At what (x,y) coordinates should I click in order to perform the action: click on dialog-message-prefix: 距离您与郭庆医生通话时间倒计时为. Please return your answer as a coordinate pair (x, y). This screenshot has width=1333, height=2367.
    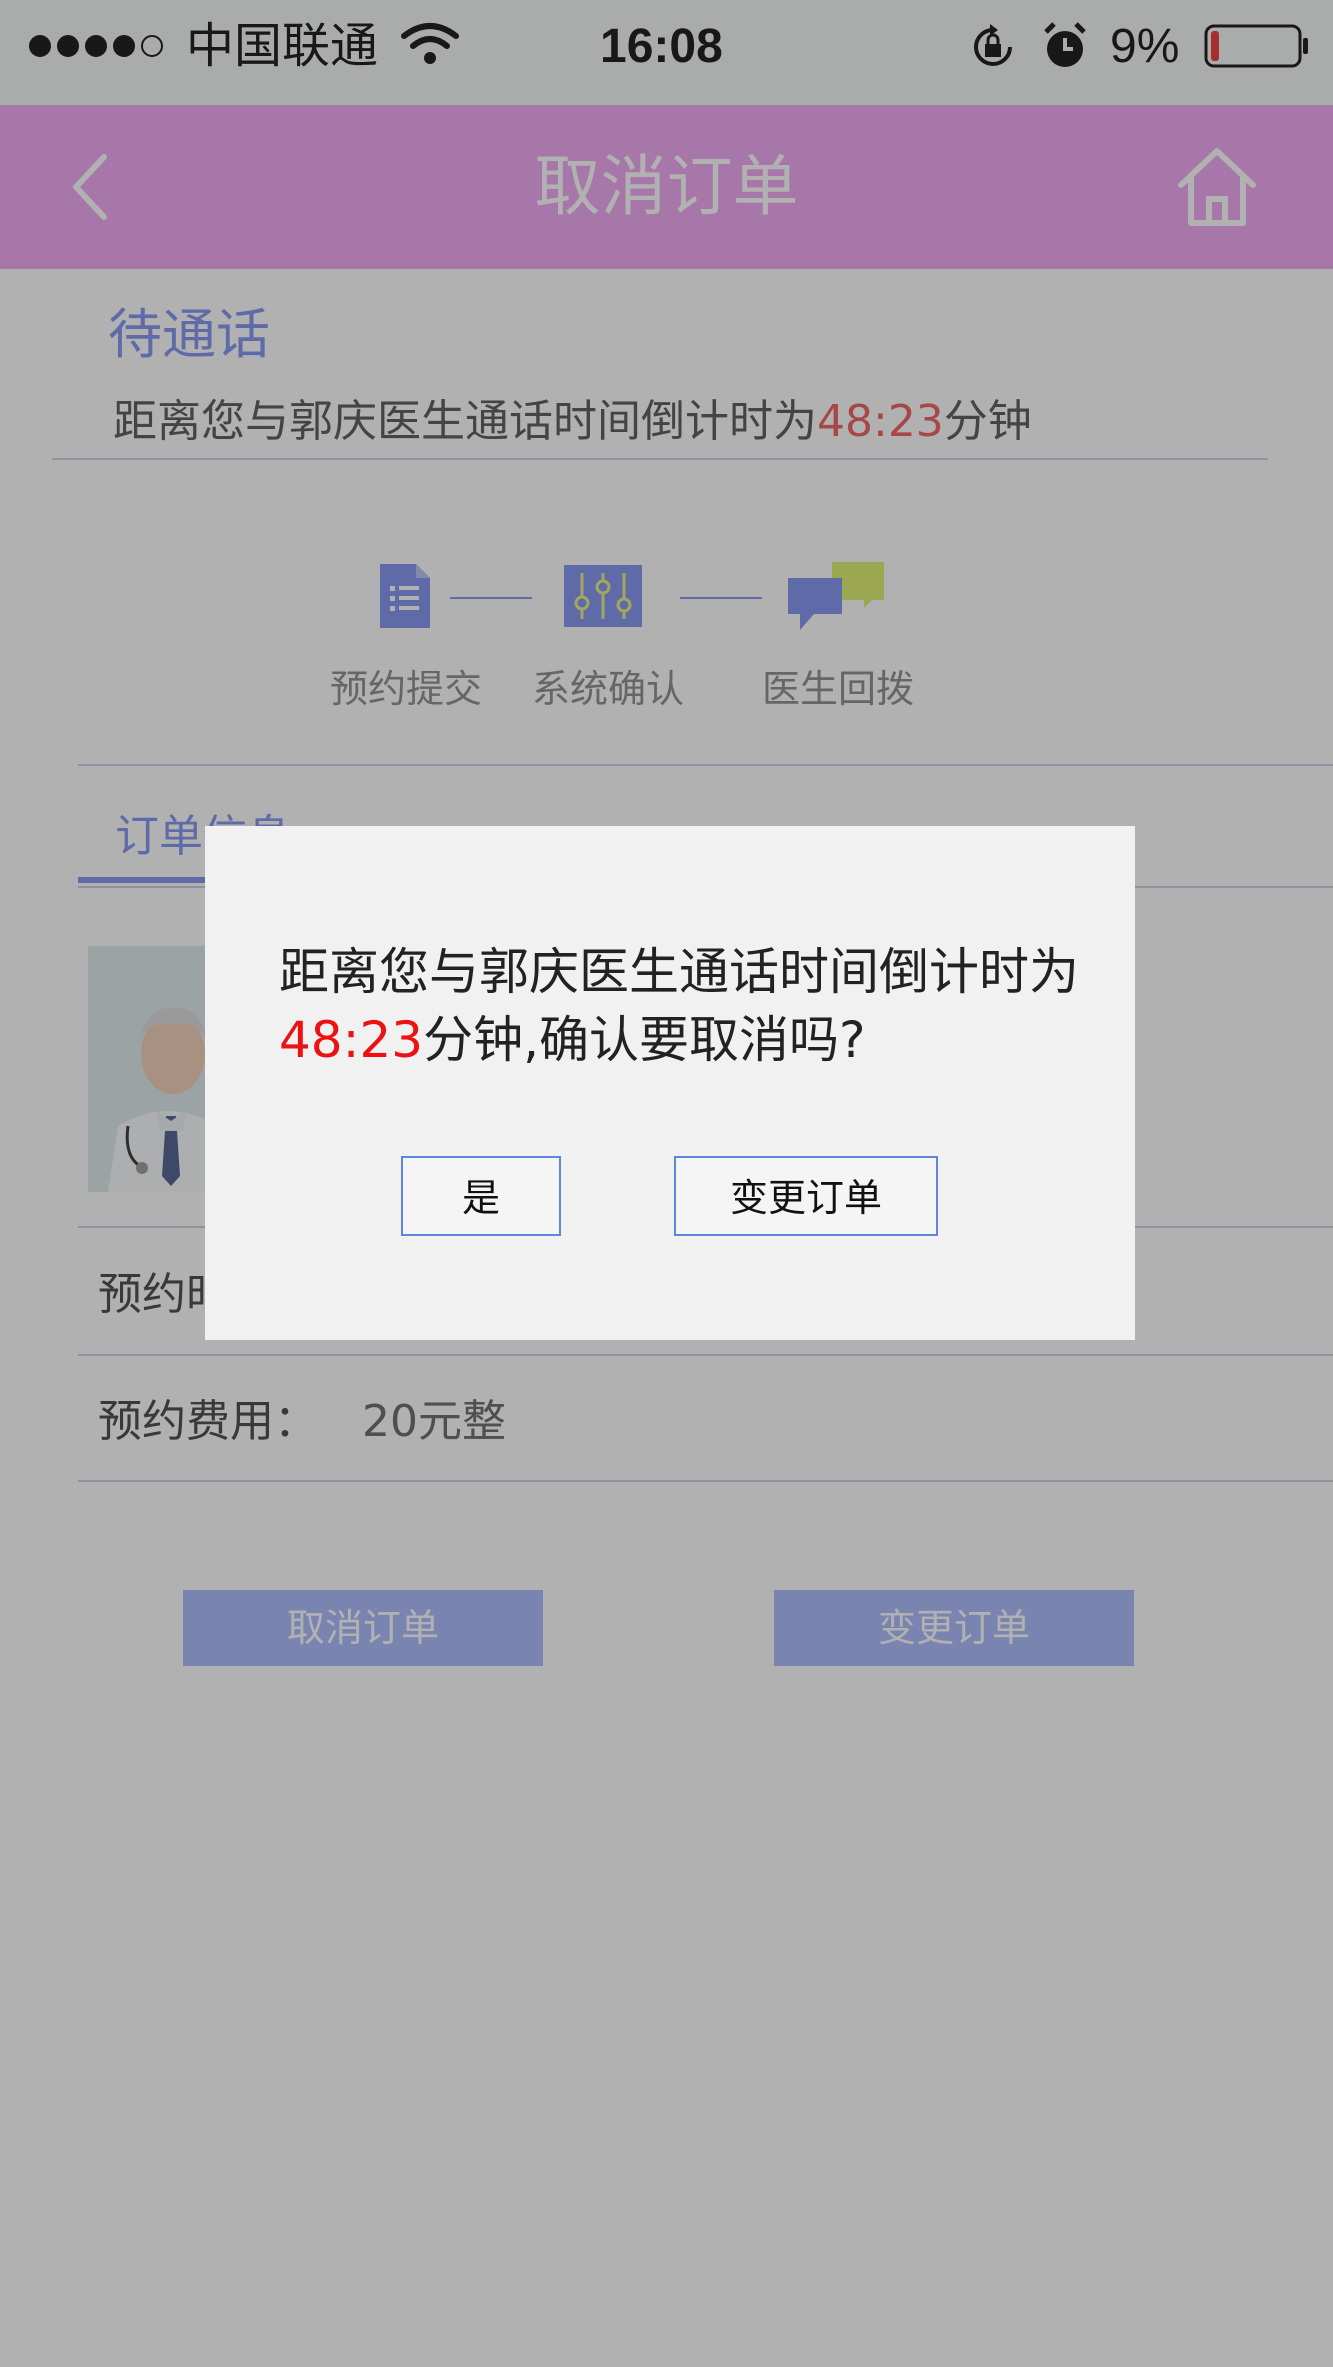
    Looking at the image, I should click on (679, 972).